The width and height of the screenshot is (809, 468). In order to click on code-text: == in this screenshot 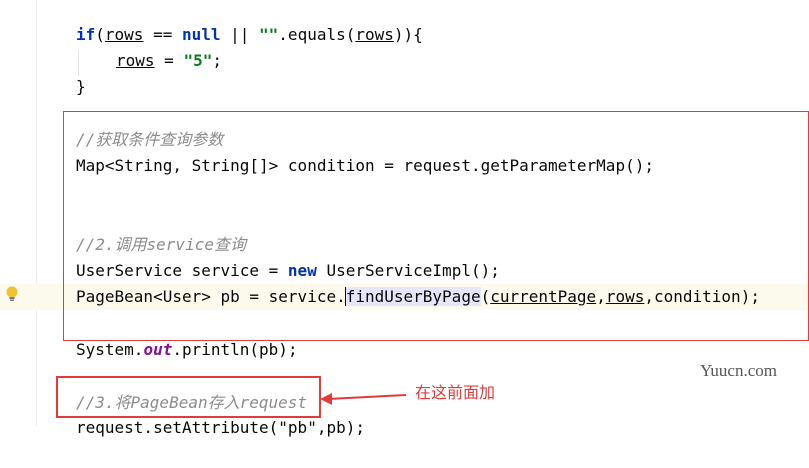, I will do `click(162, 34)`.